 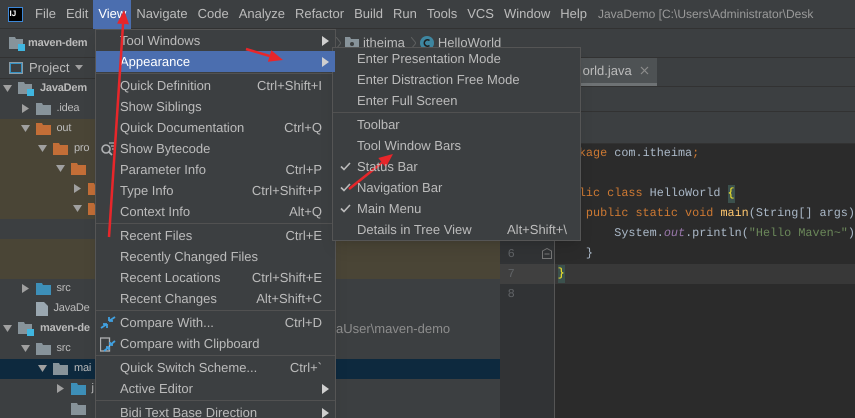 I want to click on tree-label: JavaDe, so click(x=72, y=308).